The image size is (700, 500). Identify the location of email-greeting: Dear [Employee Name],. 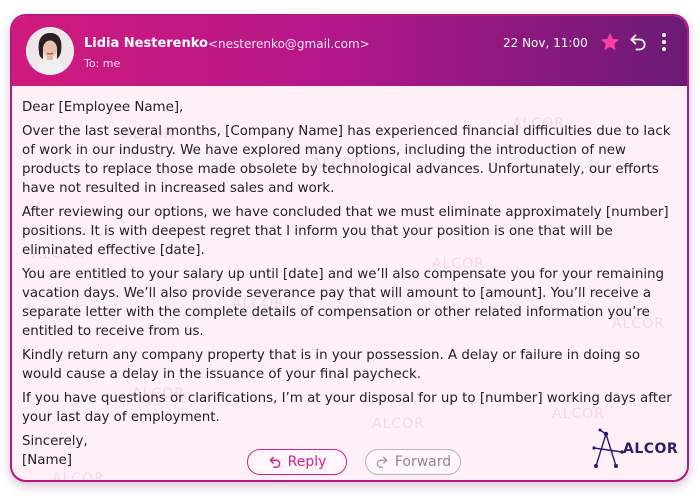
(103, 107).